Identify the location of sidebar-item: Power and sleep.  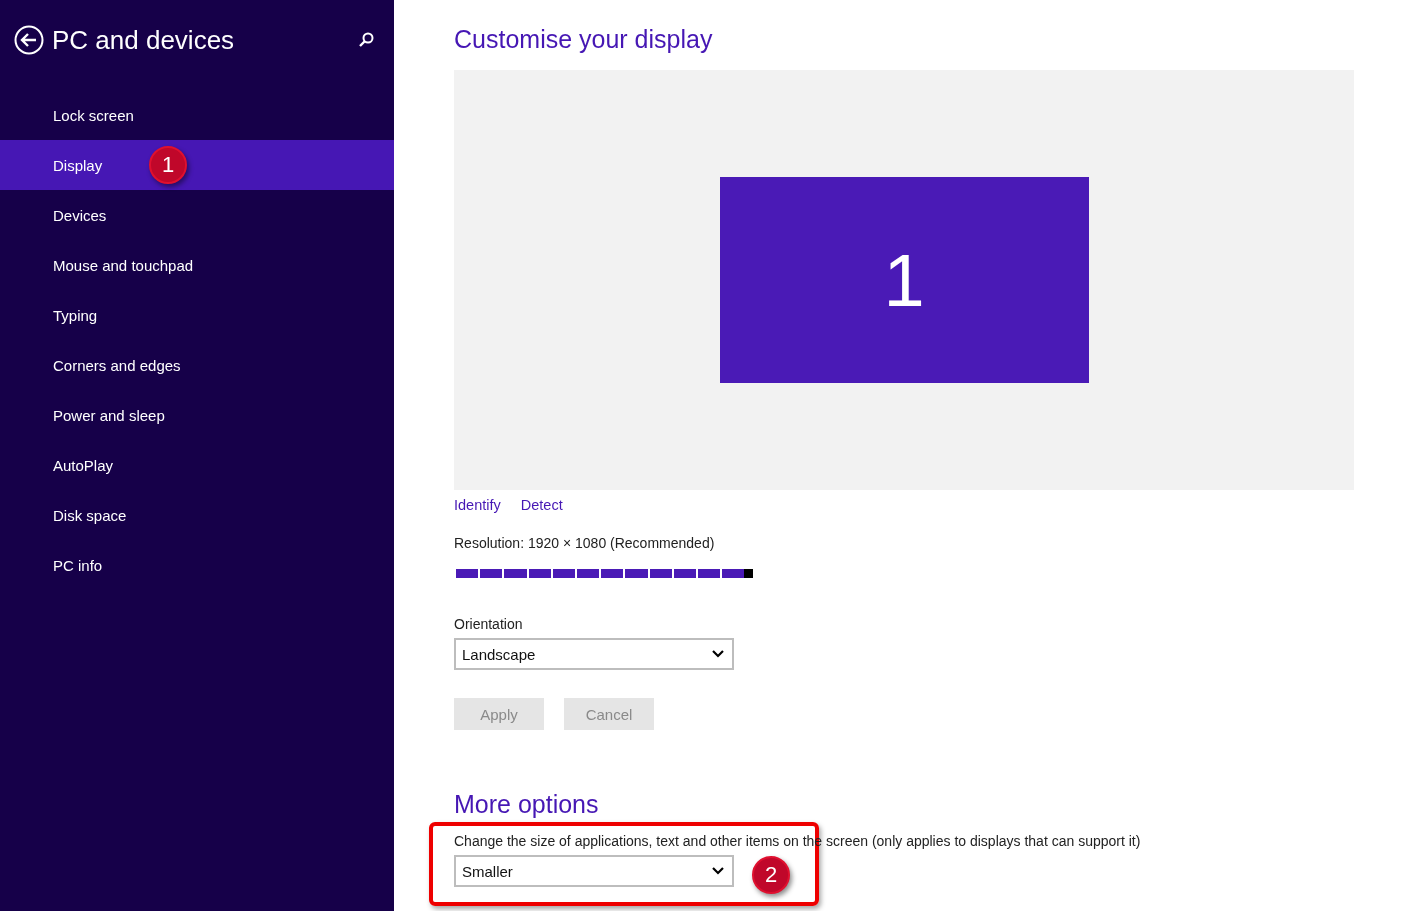
(197, 415).